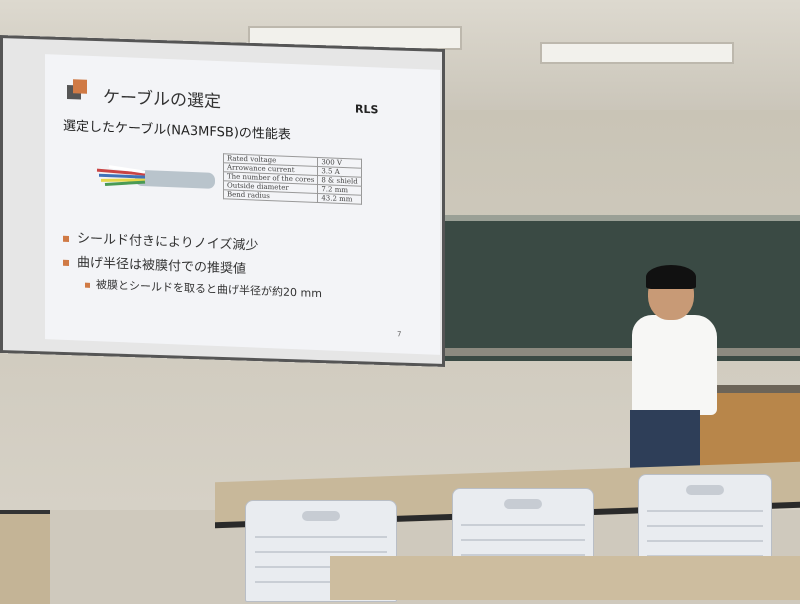 The width and height of the screenshot is (800, 604). I want to click on title-square-icon, so click(77, 89).